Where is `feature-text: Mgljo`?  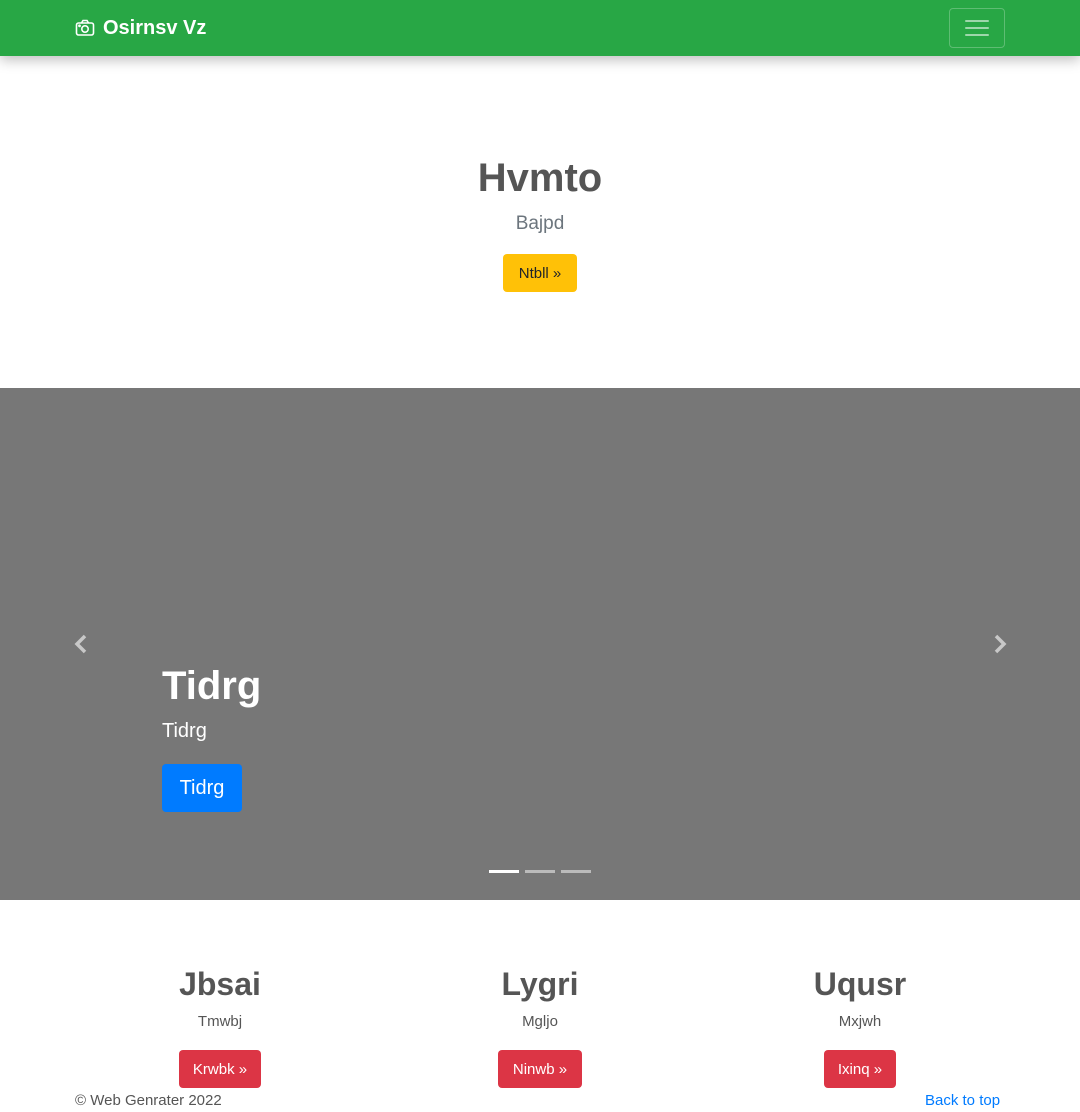
feature-text: Mgljo is located at coordinates (540, 1021).